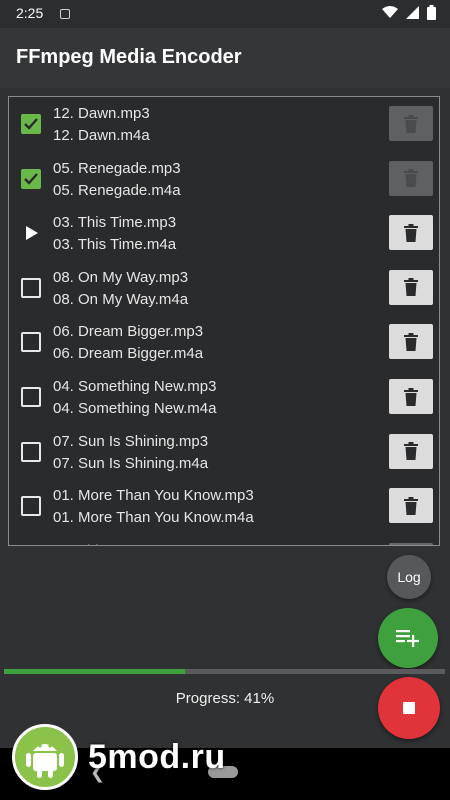  Describe the element at coordinates (156, 543) in the screenshot. I see `source-filename: 10. This Is How You Know.mp3` at that location.